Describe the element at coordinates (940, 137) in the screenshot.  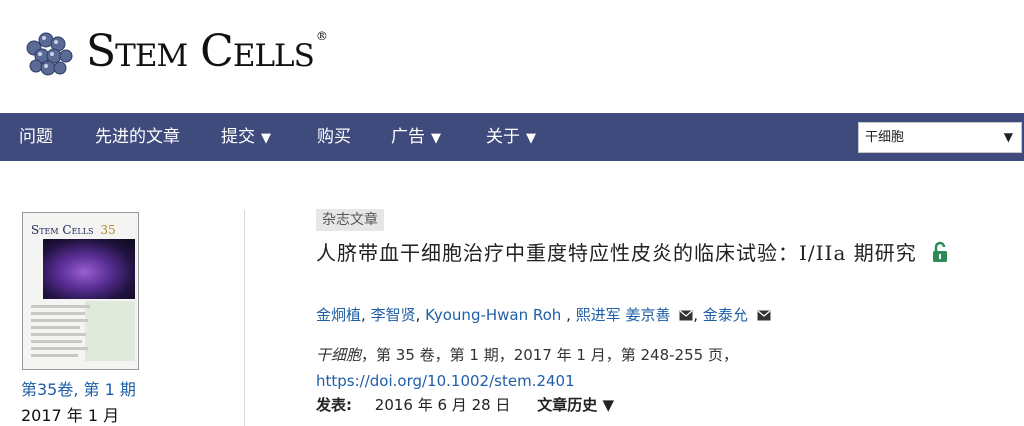
I see `search-scope-select: 干细胞 ▼` at that location.